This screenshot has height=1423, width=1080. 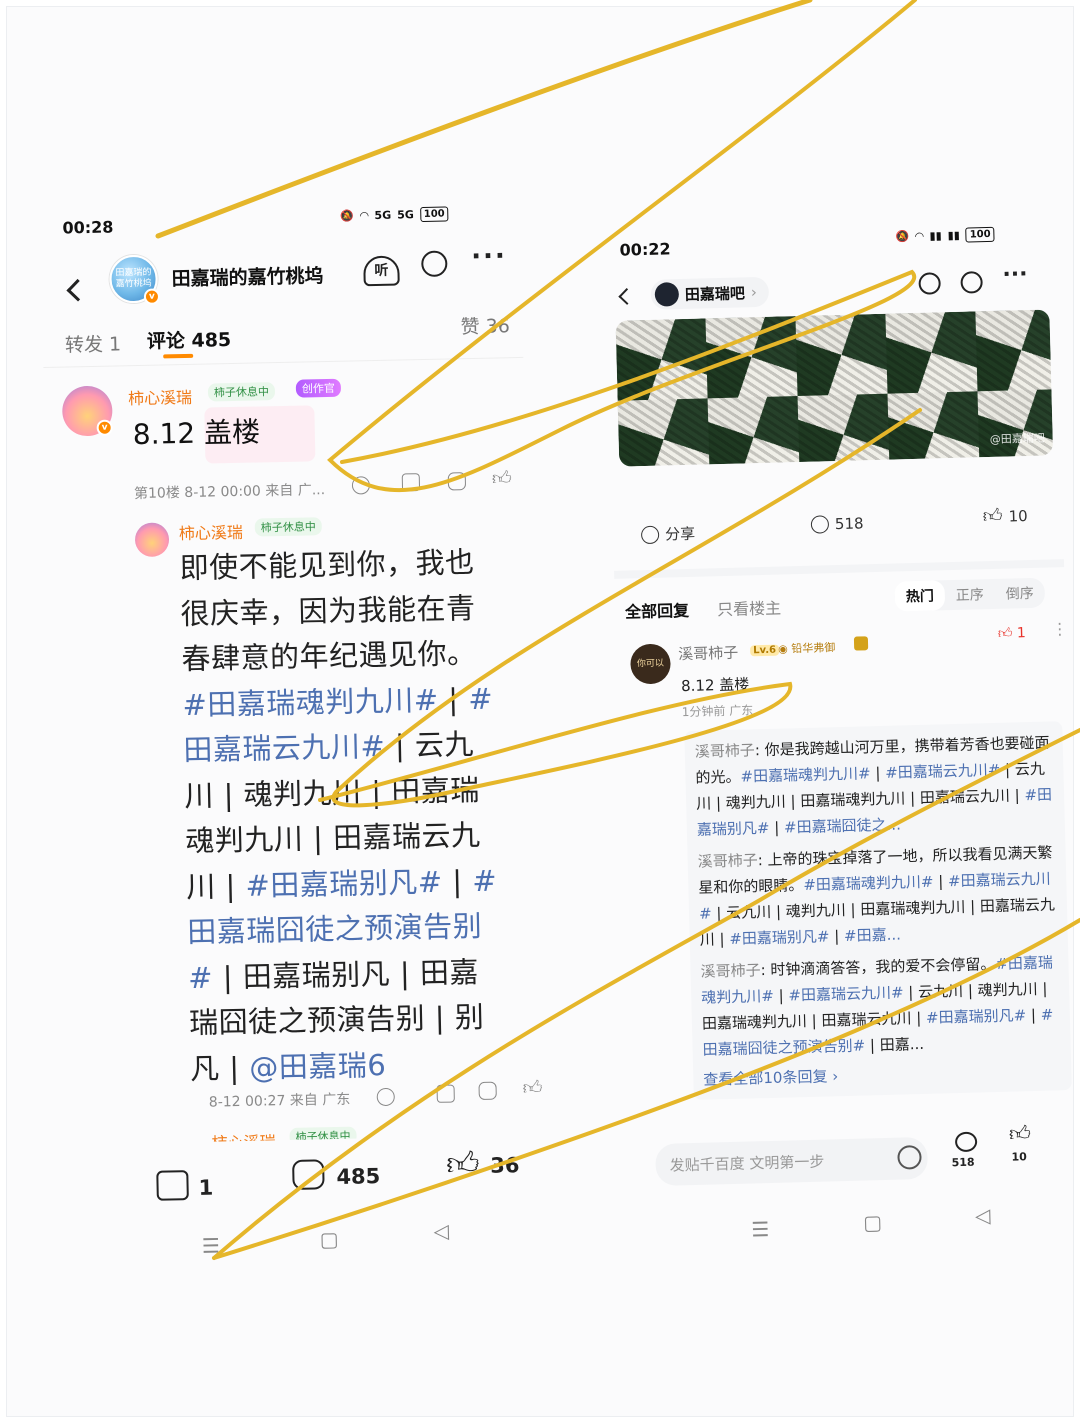 I want to click on like-action: 👍︎ 10, so click(x=1005, y=516).